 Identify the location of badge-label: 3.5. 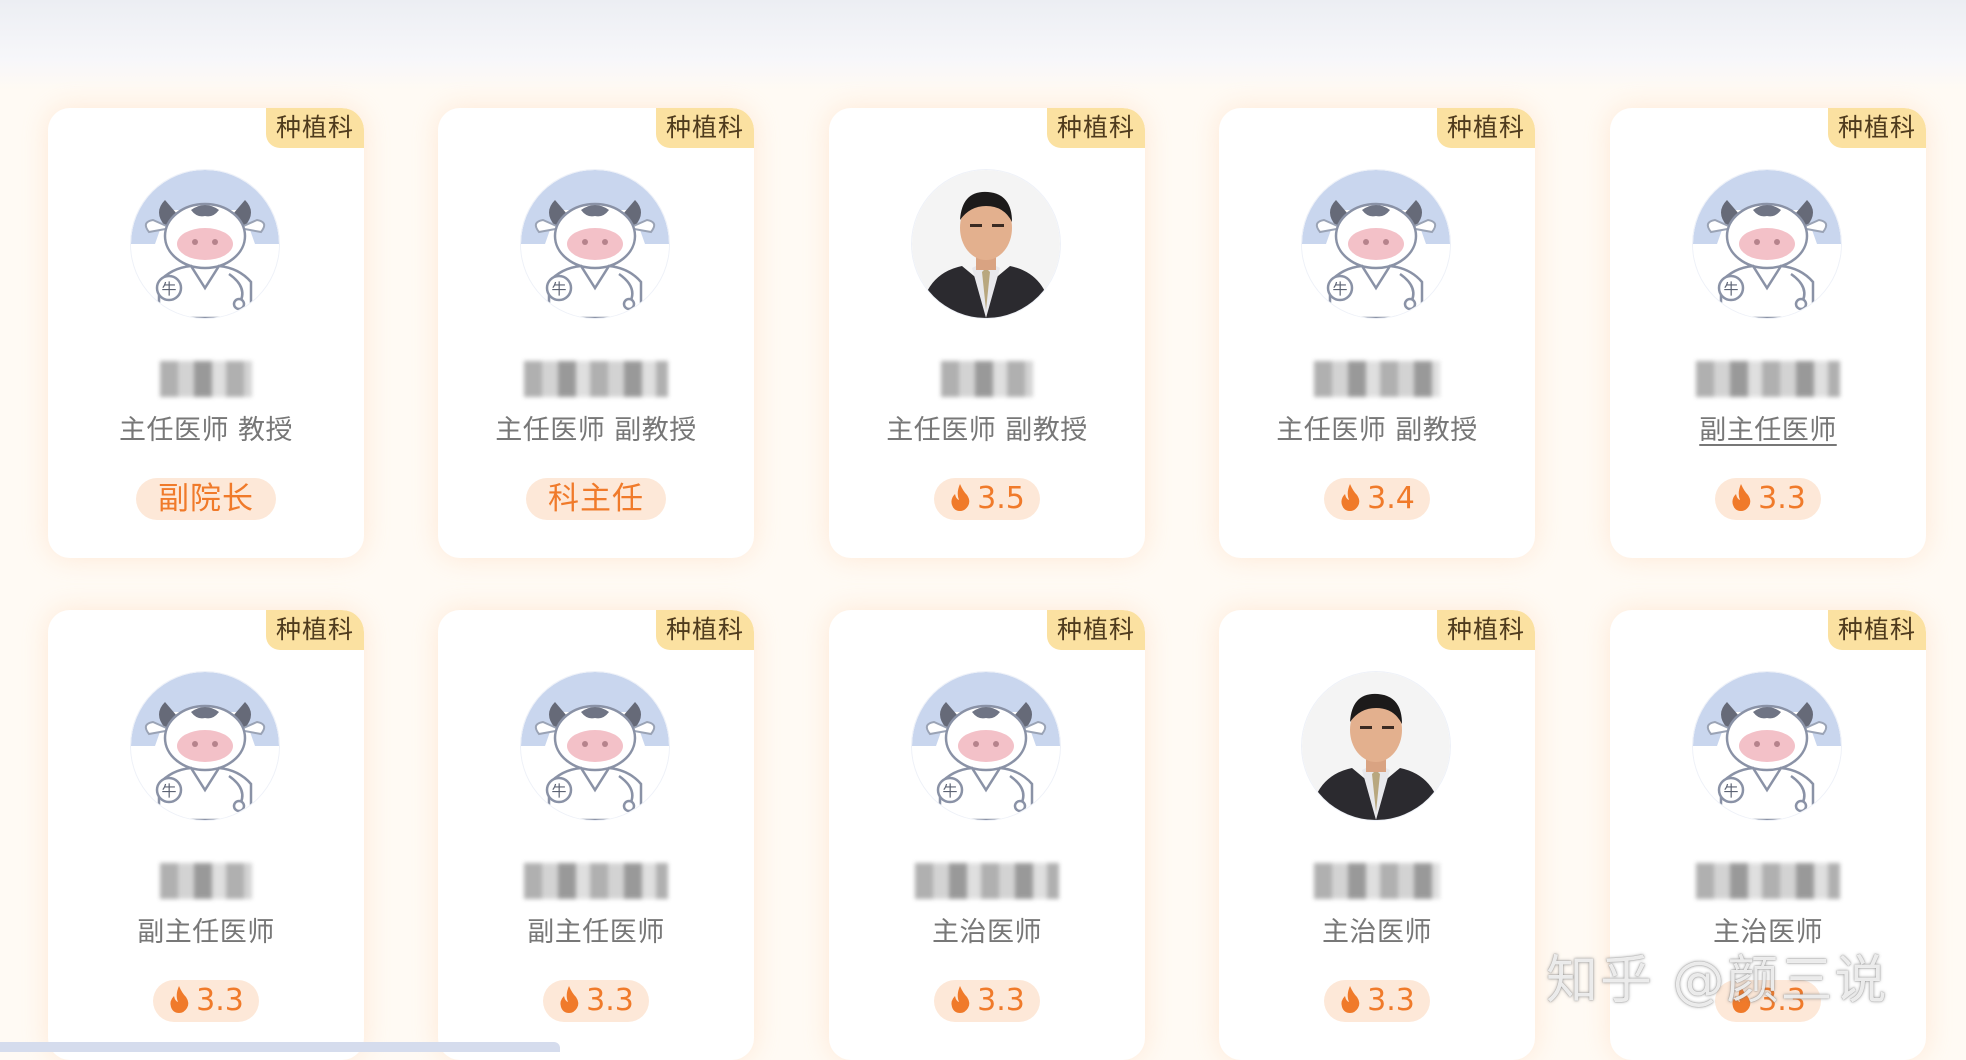
(1001, 498).